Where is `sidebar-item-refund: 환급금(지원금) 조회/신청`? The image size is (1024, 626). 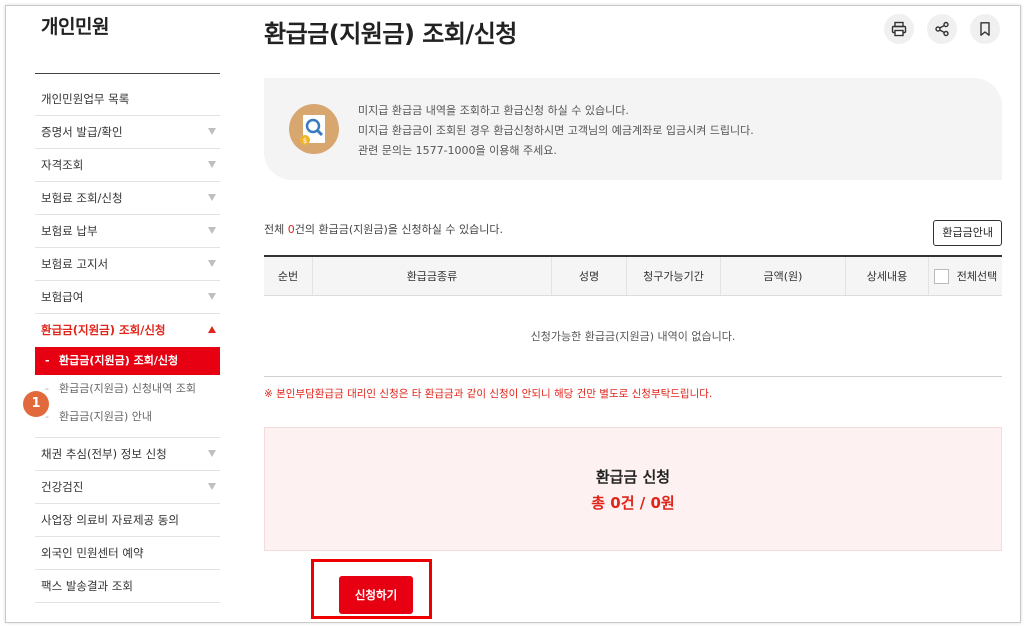
sidebar-item-refund: 환급금(지원금) 조회/신청 is located at coordinates (127, 330).